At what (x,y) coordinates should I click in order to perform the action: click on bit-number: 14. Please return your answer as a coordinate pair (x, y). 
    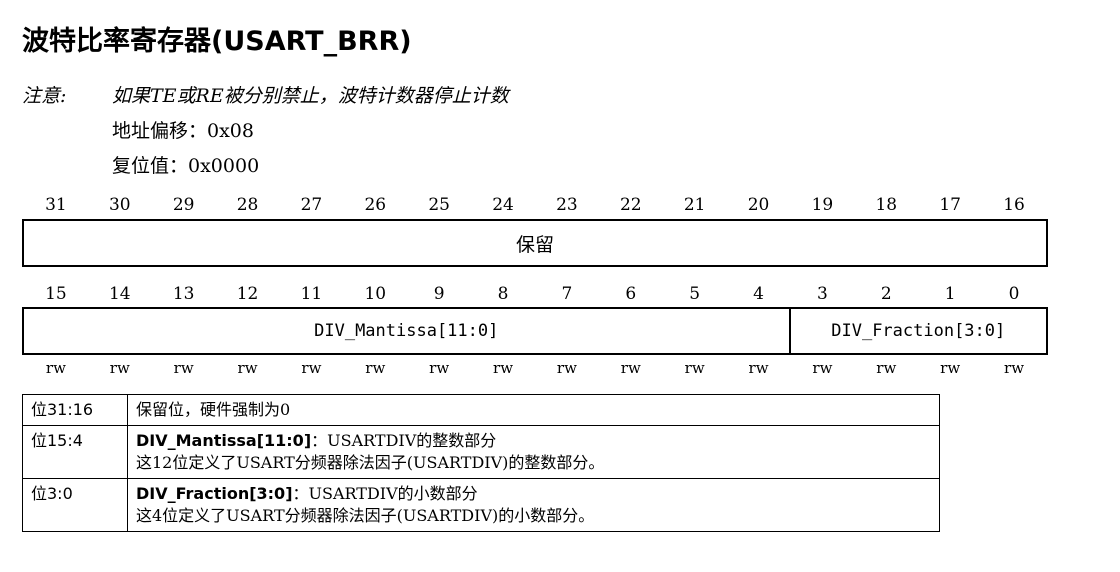
    Looking at the image, I should click on (119, 294).